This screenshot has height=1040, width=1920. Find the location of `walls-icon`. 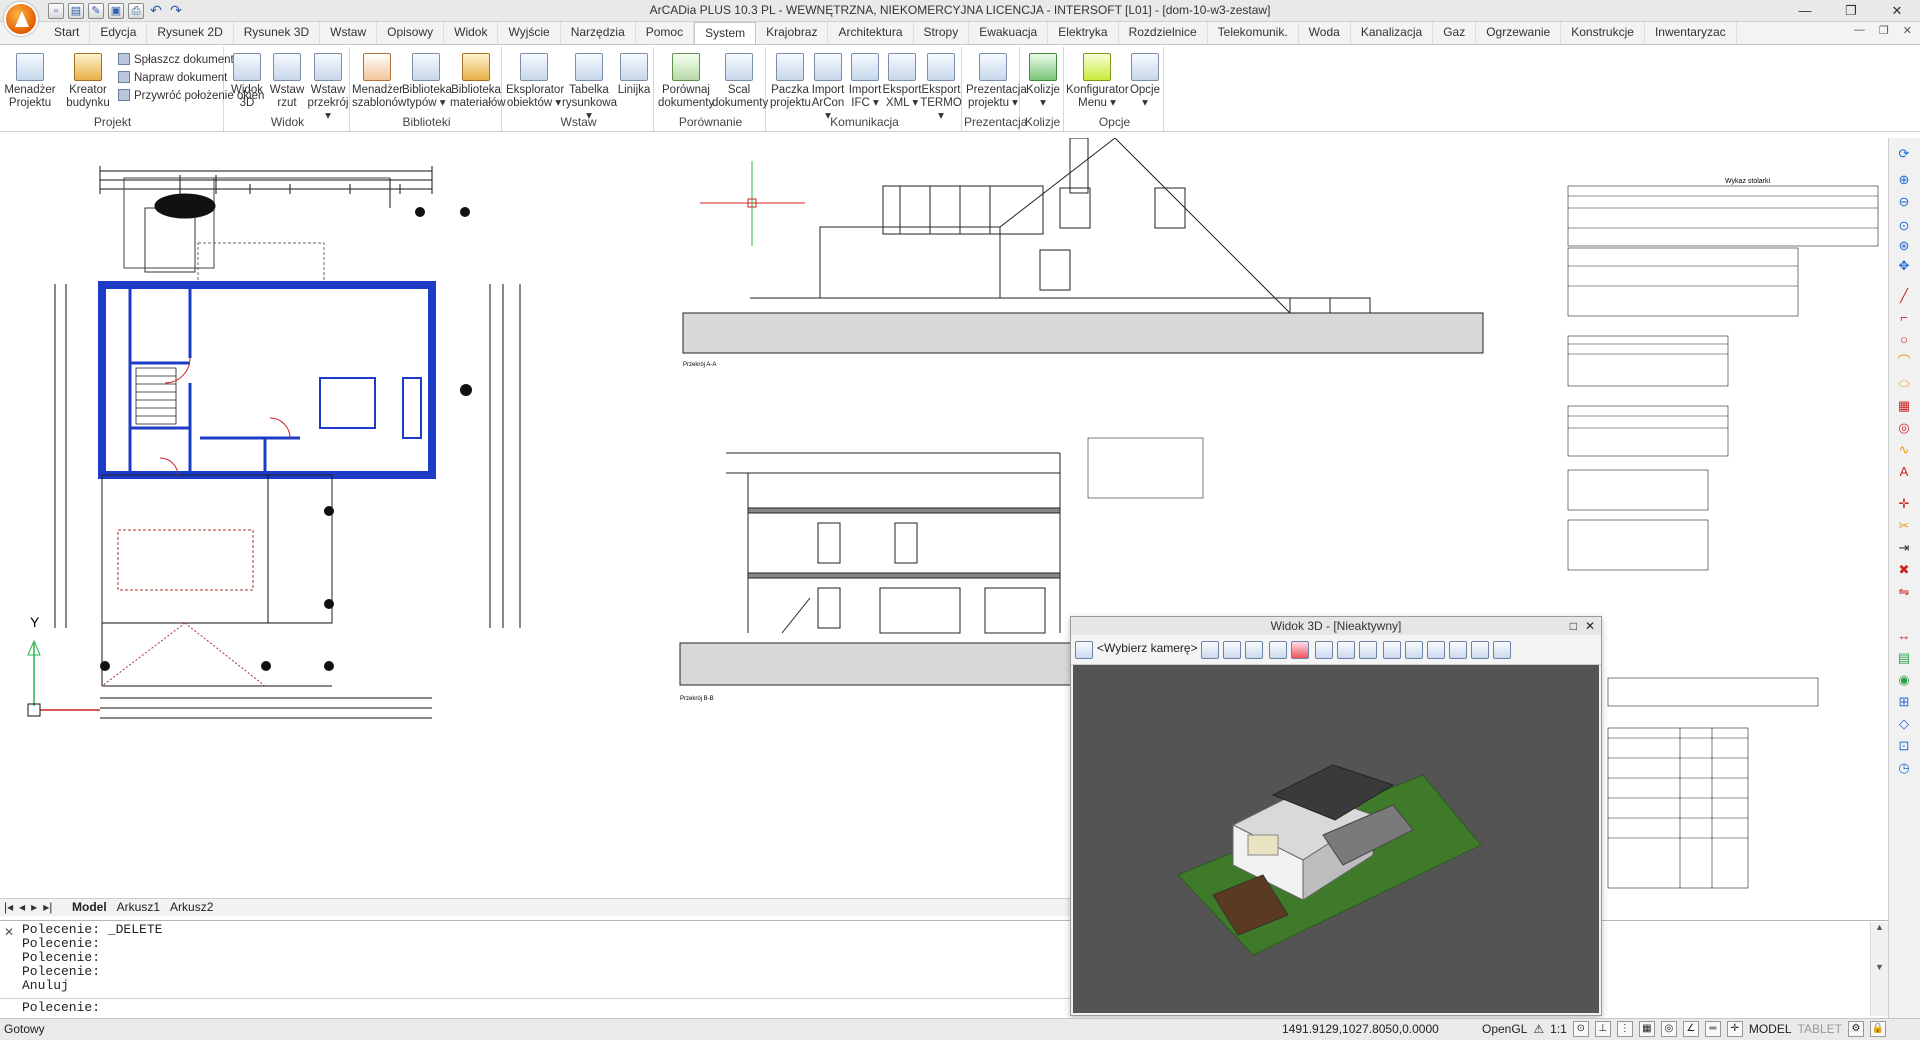

walls-icon is located at coordinates (1300, 650).